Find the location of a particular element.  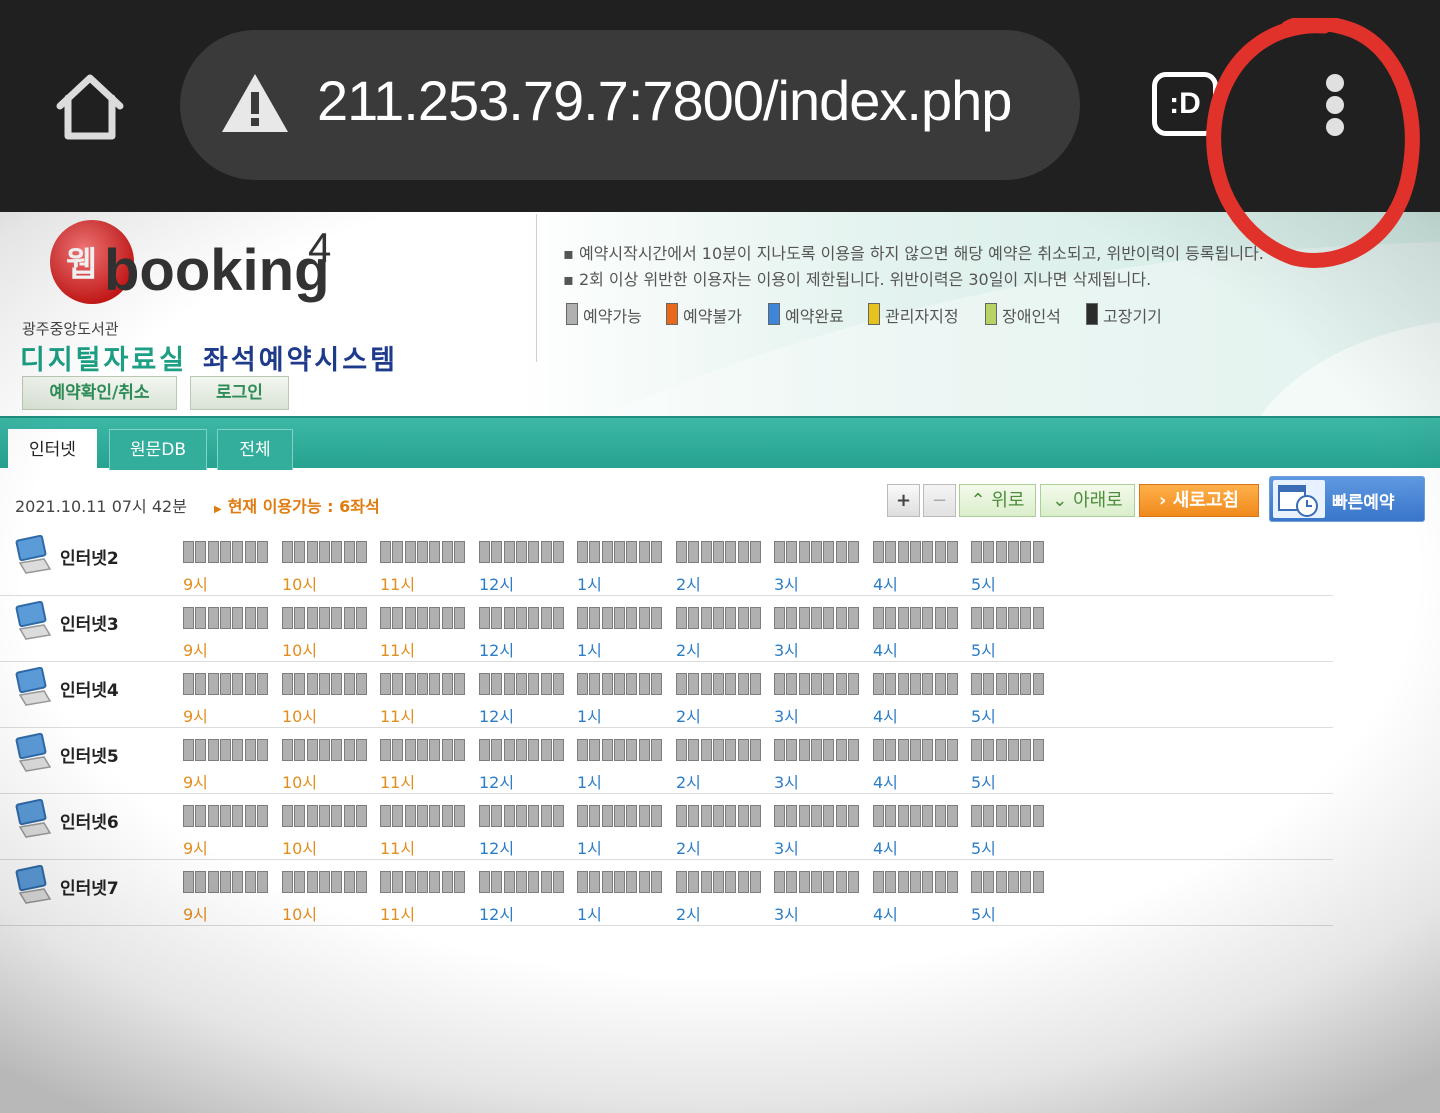

tab-switcher-button: :D is located at coordinates (1185, 104).